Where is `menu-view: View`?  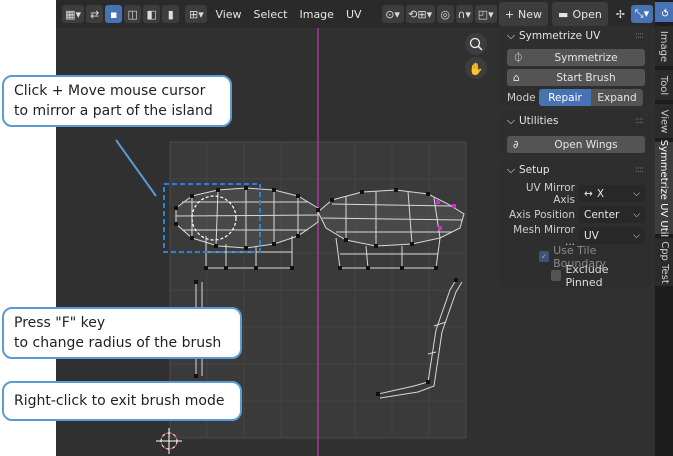 menu-view: View is located at coordinates (228, 14).